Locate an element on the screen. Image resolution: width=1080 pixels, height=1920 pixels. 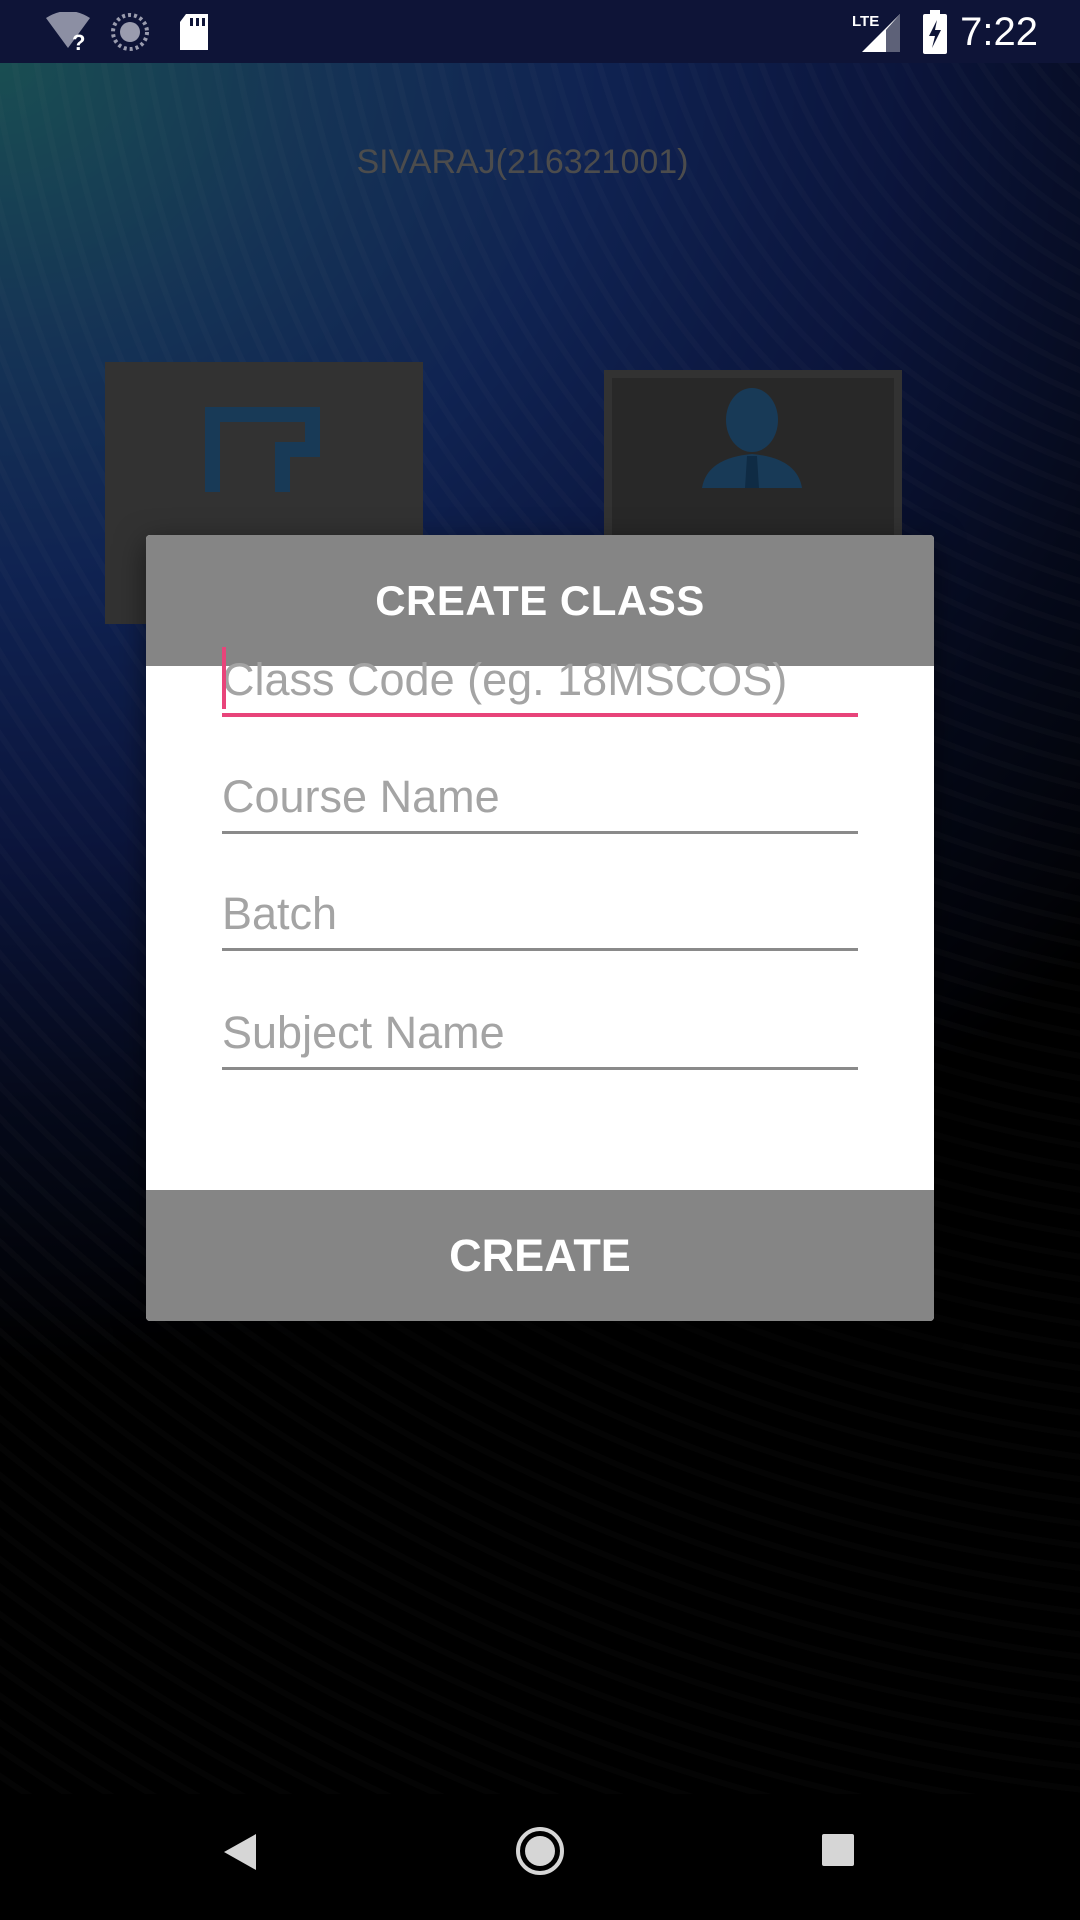
clock-time: 7:22 is located at coordinates (999, 32).